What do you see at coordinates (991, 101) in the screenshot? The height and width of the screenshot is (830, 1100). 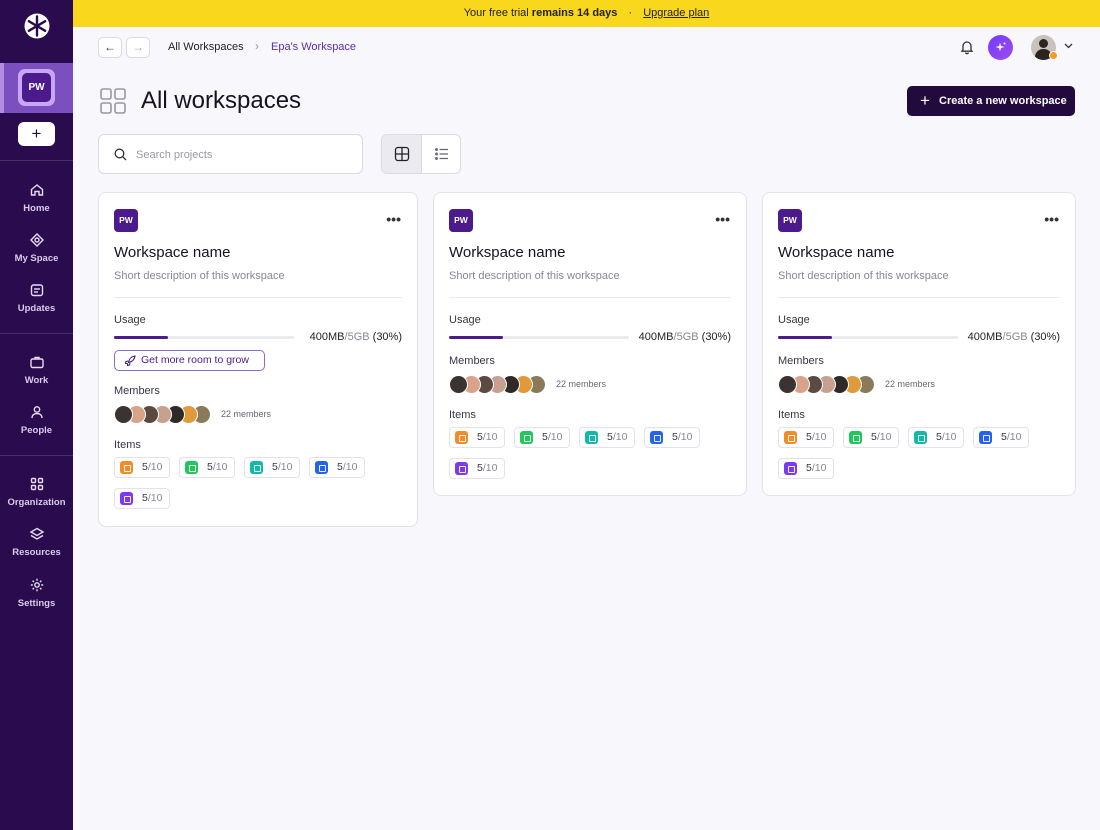 I see `create-workspace-button: + Create a new workspace` at bounding box center [991, 101].